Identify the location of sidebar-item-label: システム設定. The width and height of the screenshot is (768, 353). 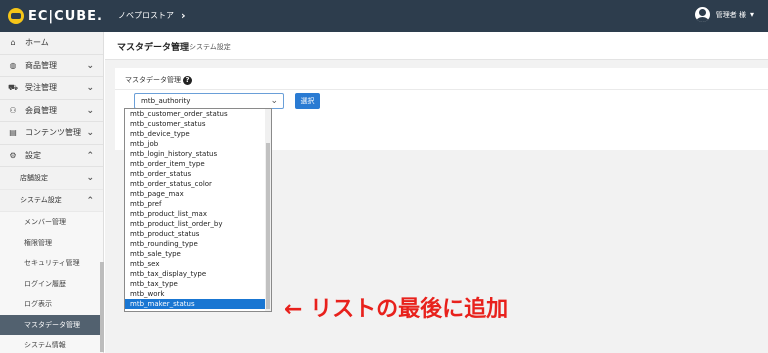
(41, 200).